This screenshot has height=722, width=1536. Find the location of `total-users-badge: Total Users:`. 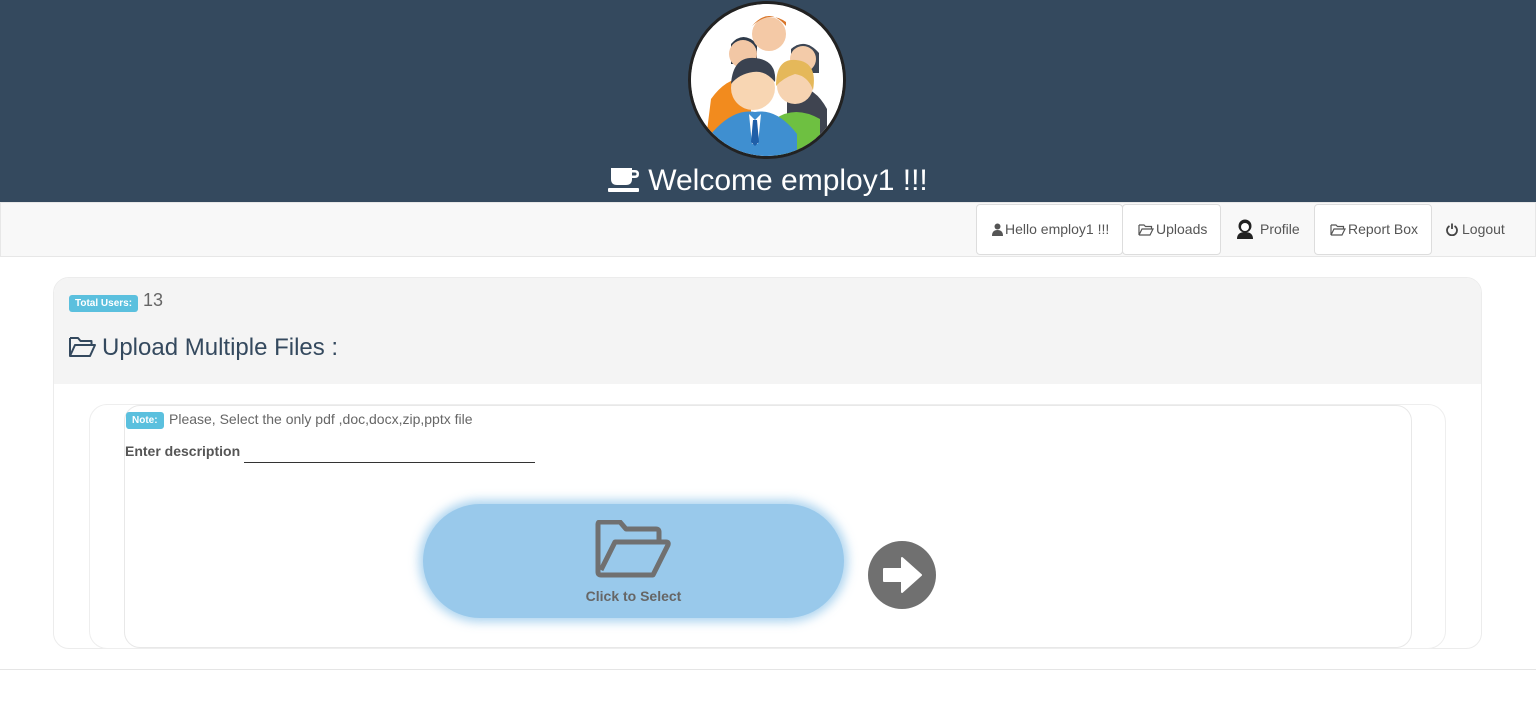

total-users-badge: Total Users: is located at coordinates (104, 303).